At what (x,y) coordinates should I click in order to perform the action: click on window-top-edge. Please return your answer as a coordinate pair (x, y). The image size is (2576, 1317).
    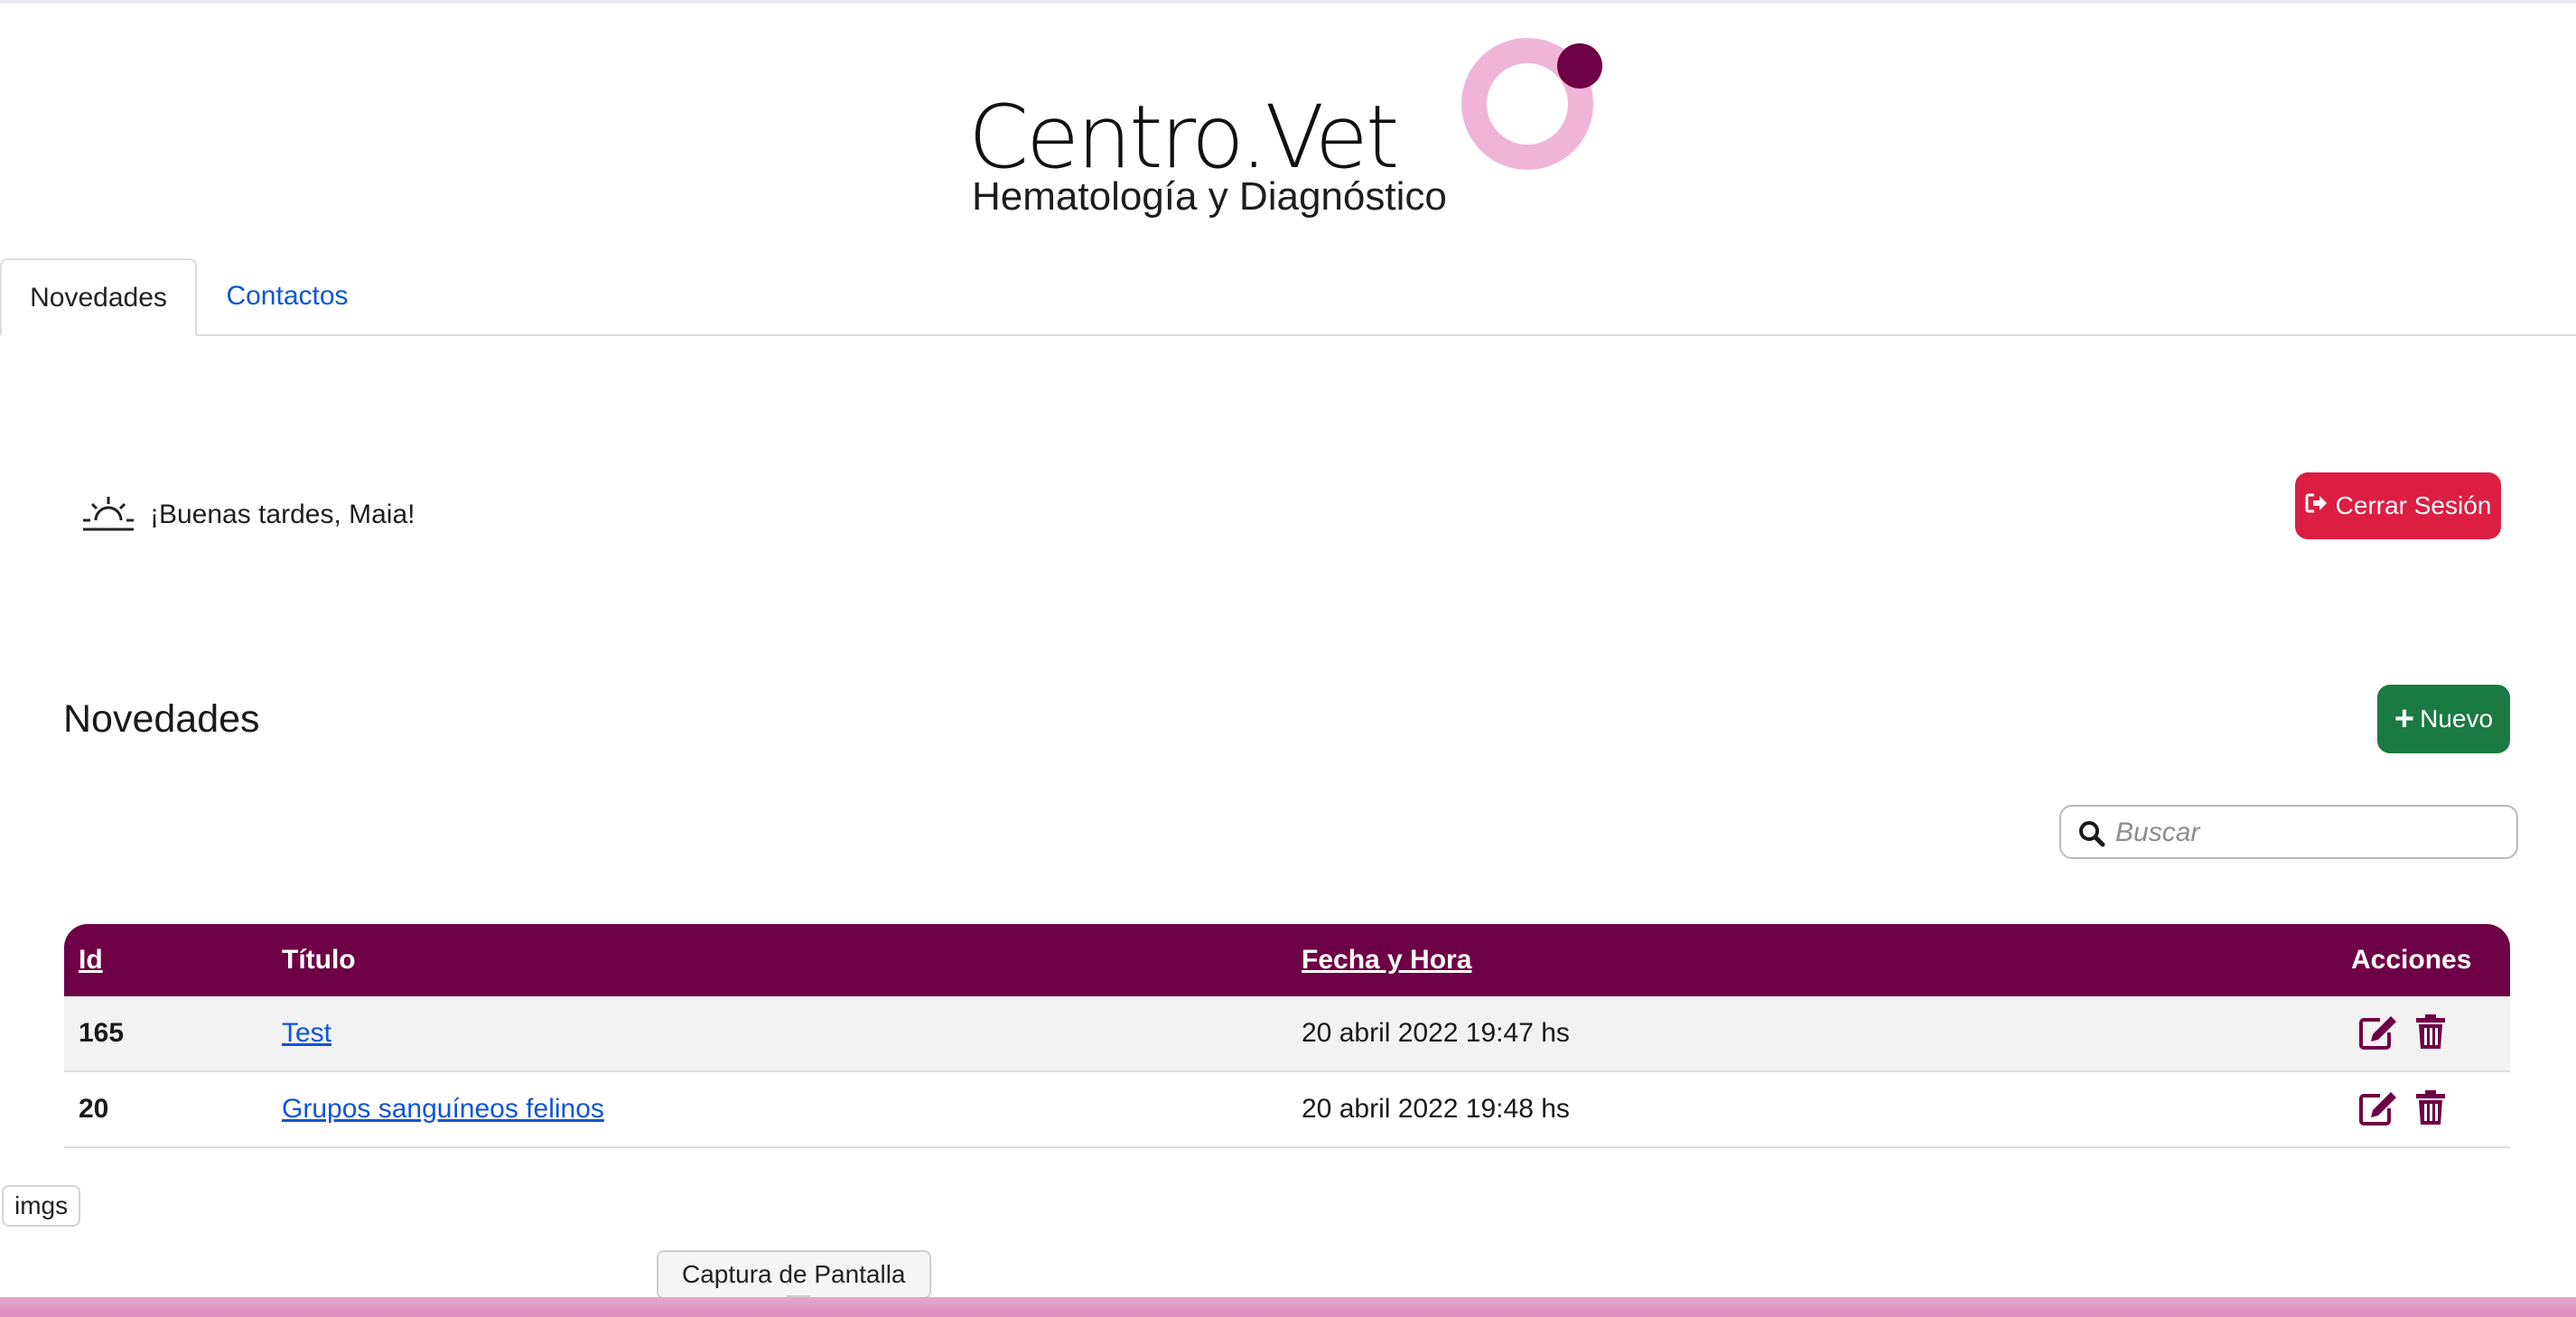
    Looking at the image, I should click on (1288, 2).